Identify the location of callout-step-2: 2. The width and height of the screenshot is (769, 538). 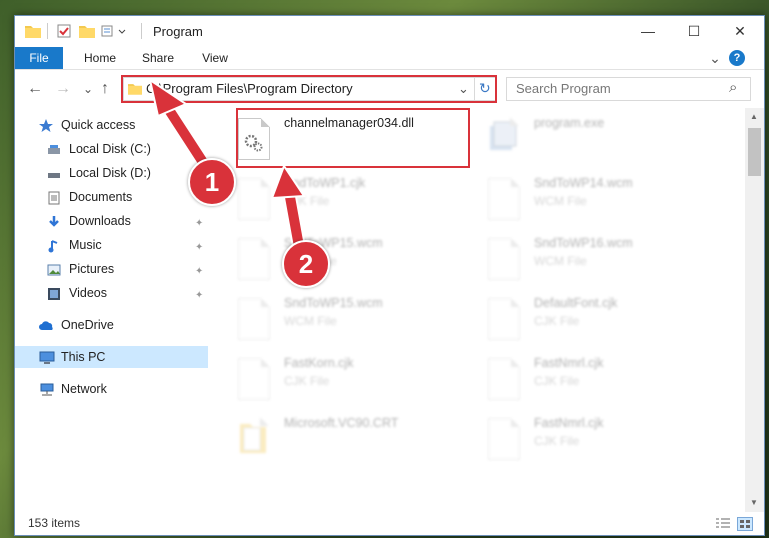
(306, 264).